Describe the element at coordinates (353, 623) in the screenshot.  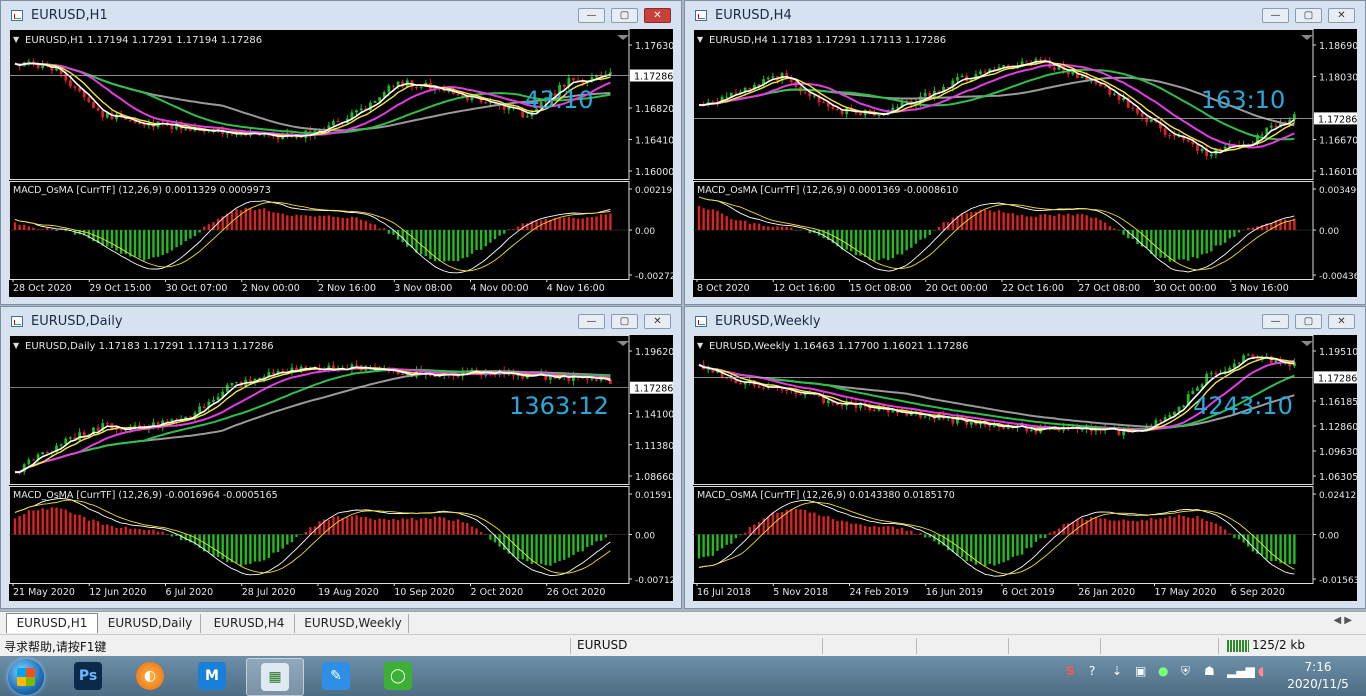
I see `tab-eurusd-weekly: EURUSD,Weekly` at that location.